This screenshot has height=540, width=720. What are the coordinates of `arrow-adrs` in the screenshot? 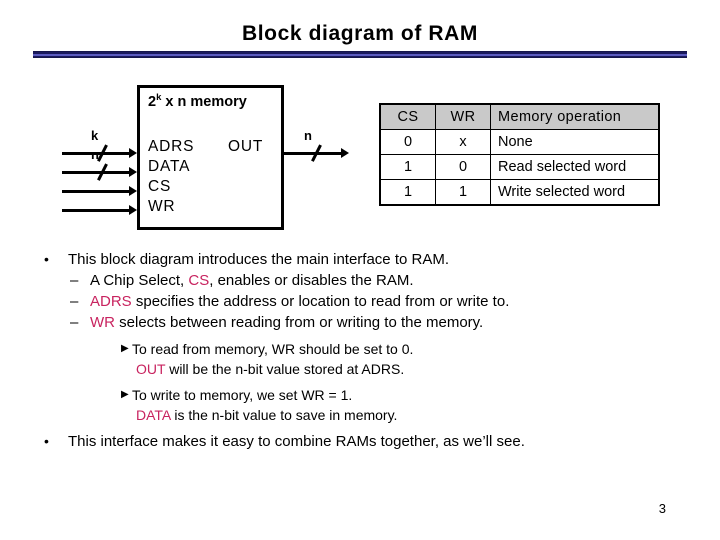 It's located at (133, 153).